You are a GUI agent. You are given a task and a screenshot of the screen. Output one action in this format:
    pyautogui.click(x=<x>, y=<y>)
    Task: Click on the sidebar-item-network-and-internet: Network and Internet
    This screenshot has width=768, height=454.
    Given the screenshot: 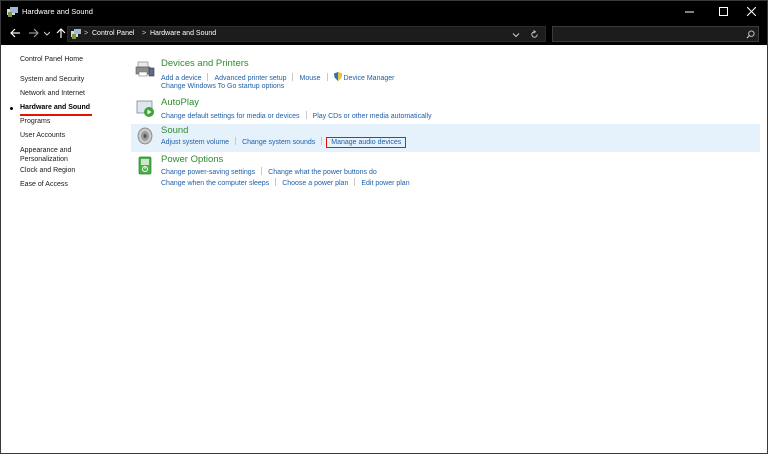 What is the action you would take?
    pyautogui.click(x=52, y=93)
    